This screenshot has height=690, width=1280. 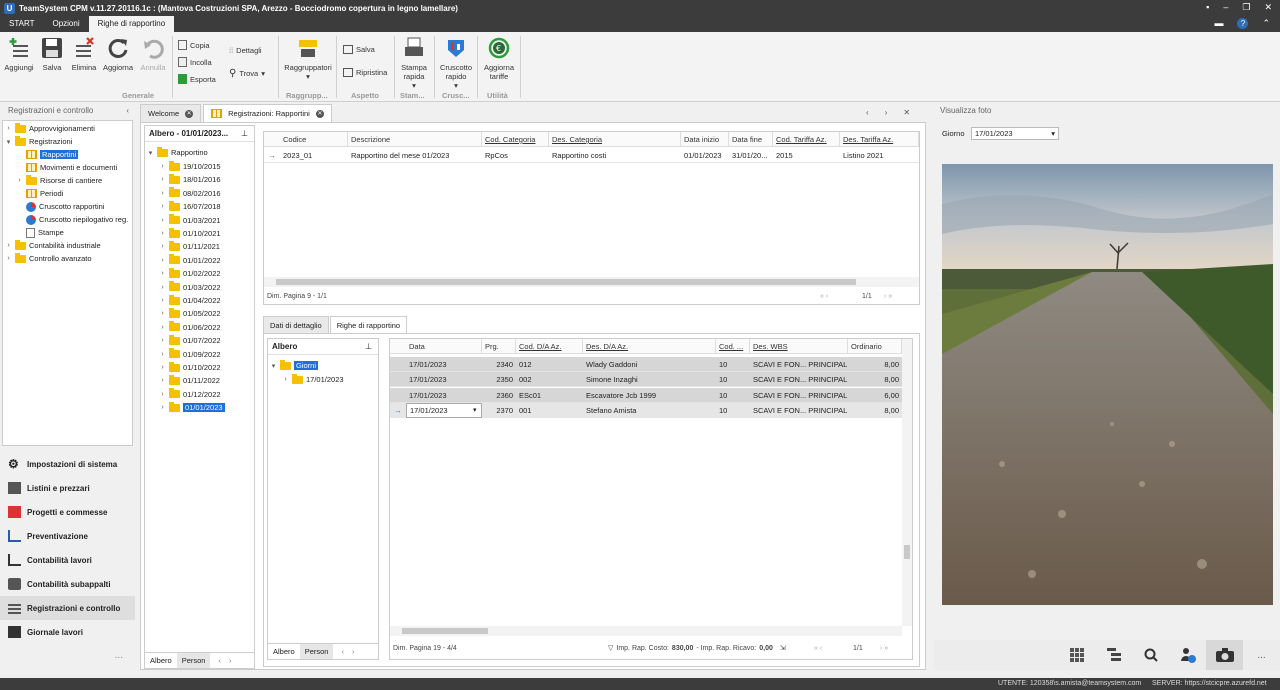 I want to click on tree-view-icon, so click(x=1113, y=655).